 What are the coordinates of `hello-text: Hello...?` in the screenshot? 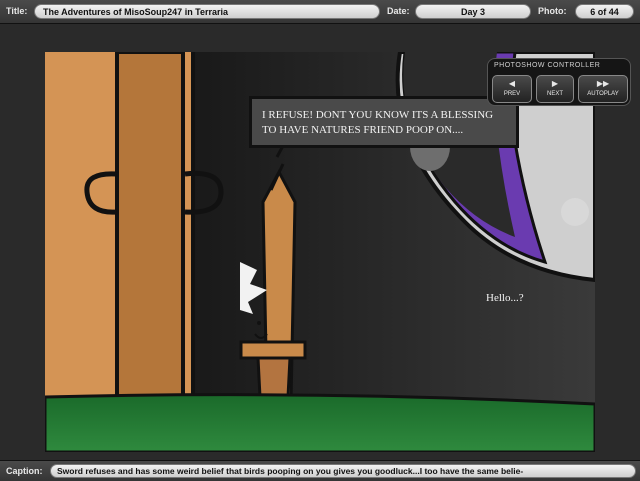 It's located at (505, 298).